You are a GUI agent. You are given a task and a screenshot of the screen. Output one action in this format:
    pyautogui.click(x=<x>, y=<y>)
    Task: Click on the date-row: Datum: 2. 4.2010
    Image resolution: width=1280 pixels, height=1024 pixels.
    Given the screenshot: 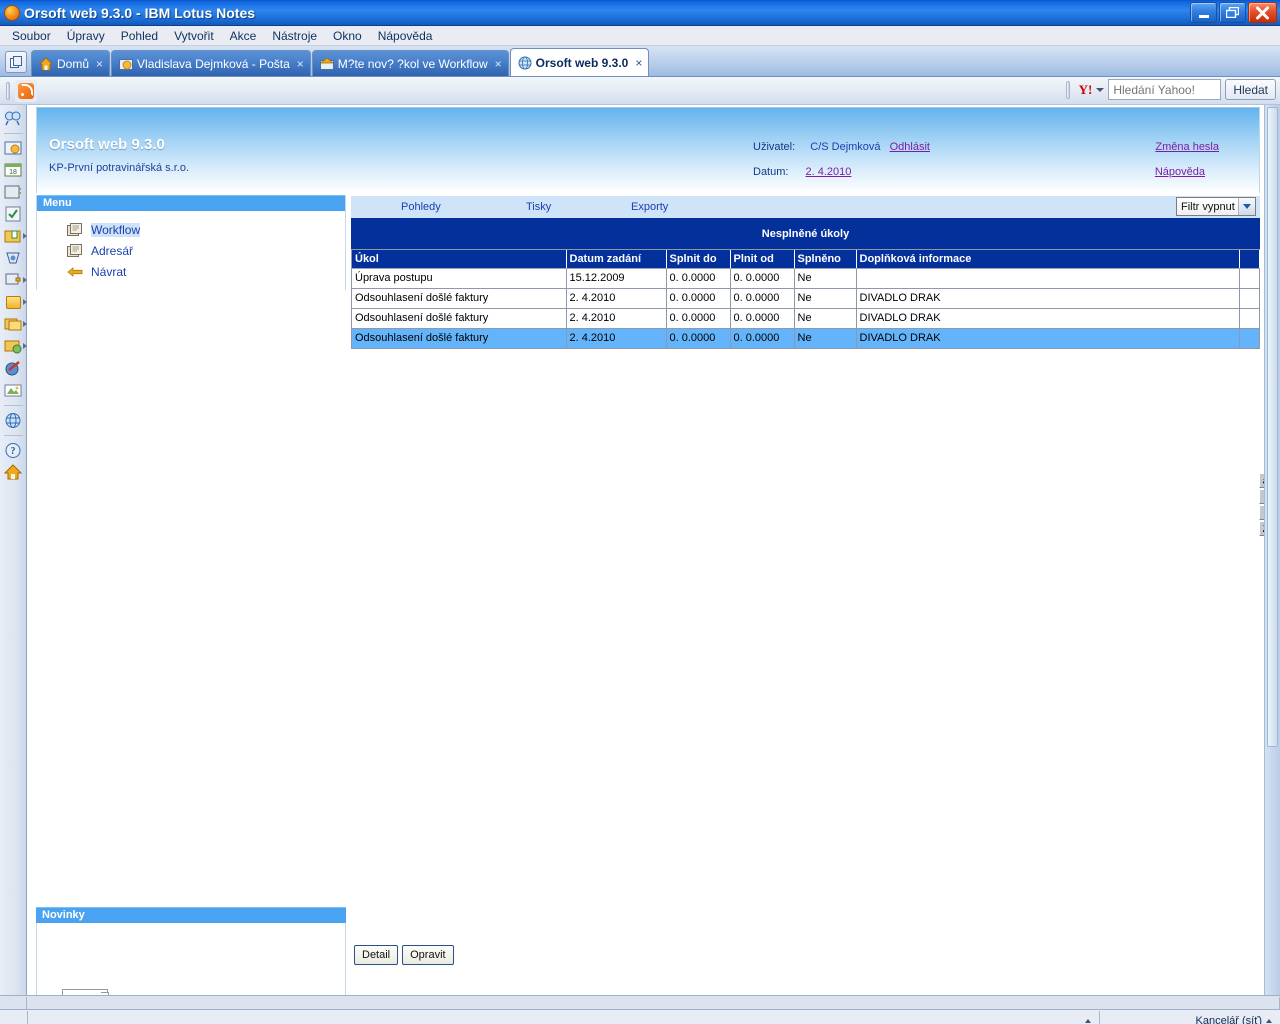 What is the action you would take?
    pyautogui.click(x=802, y=172)
    